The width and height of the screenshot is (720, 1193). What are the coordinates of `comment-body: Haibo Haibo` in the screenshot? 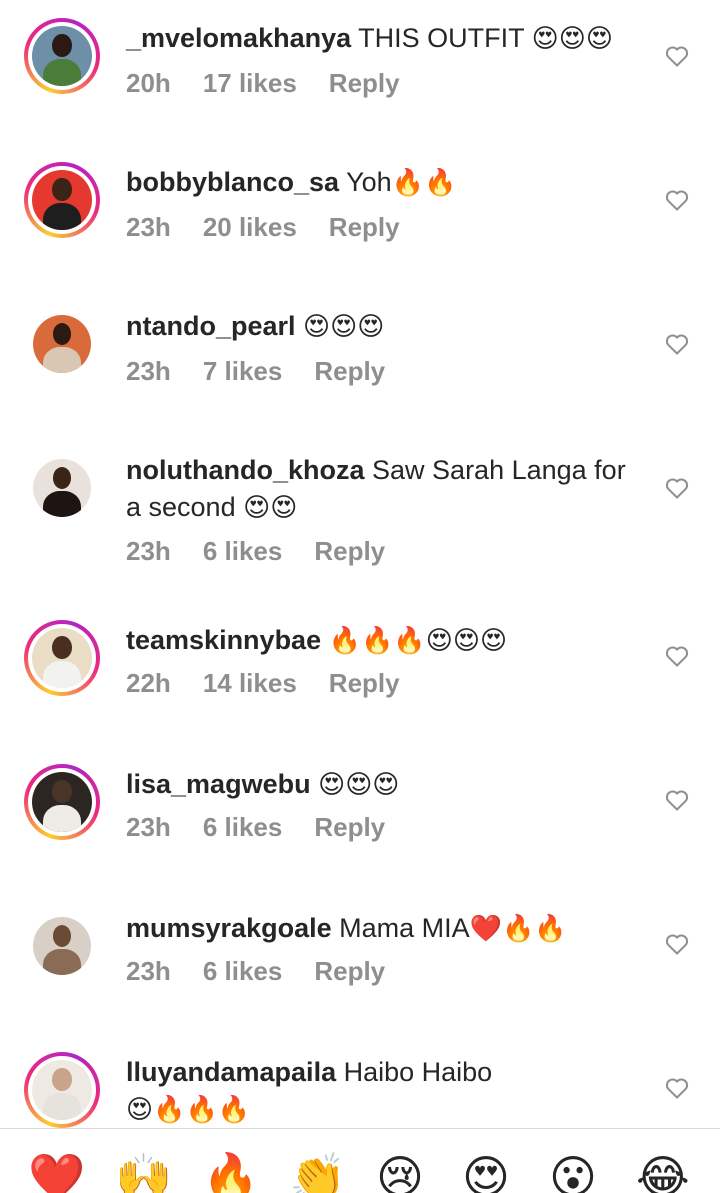 It's located at (418, 1072).